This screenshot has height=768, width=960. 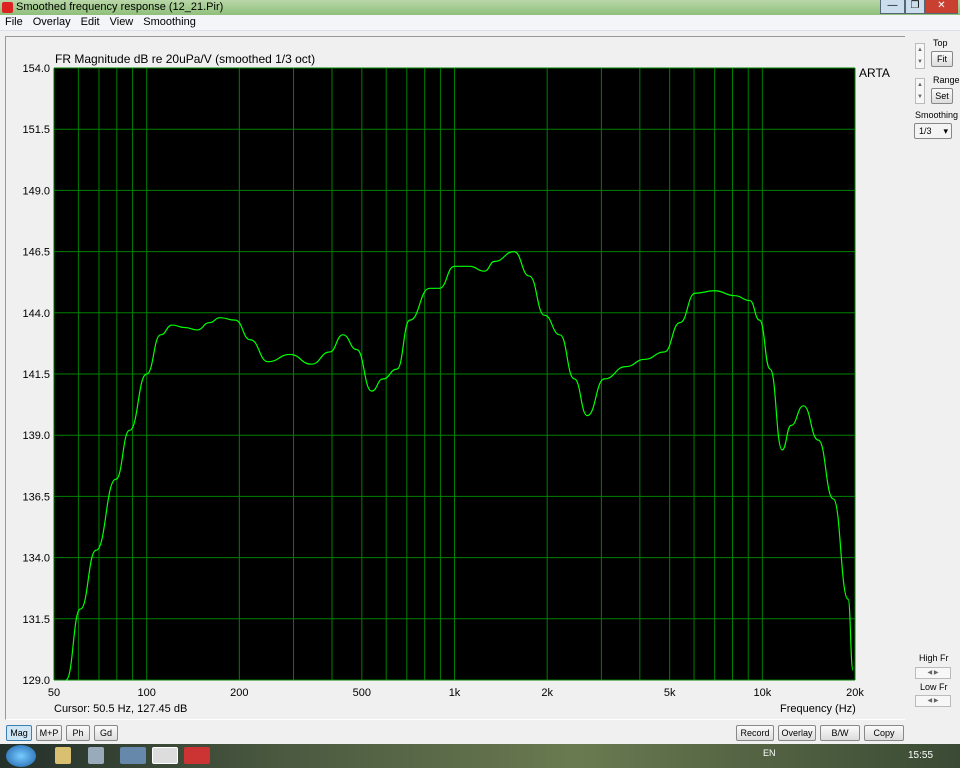 What do you see at coordinates (933, 701) in the screenshot?
I see `low-fr-spinner: ◀ ▶` at bounding box center [933, 701].